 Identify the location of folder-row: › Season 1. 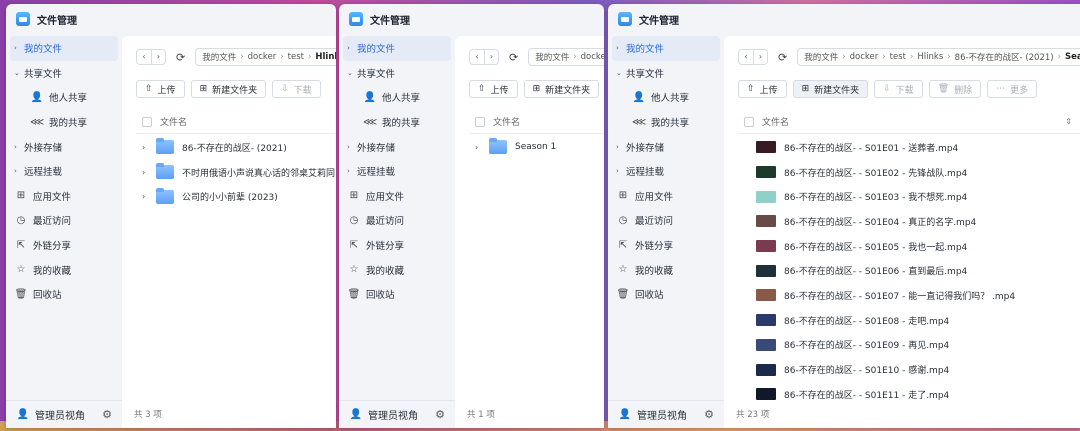
(536, 147).